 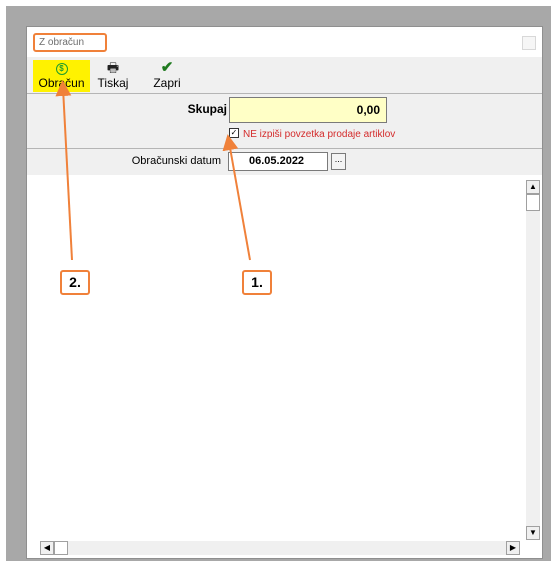 What do you see at coordinates (64, 170) in the screenshot?
I see `arrow-to-obracun` at bounding box center [64, 170].